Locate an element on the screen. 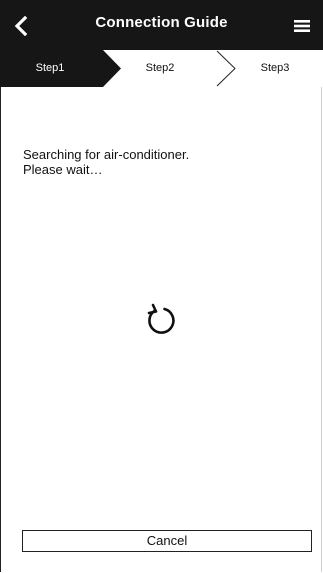  menu-button is located at coordinates (302, 26).